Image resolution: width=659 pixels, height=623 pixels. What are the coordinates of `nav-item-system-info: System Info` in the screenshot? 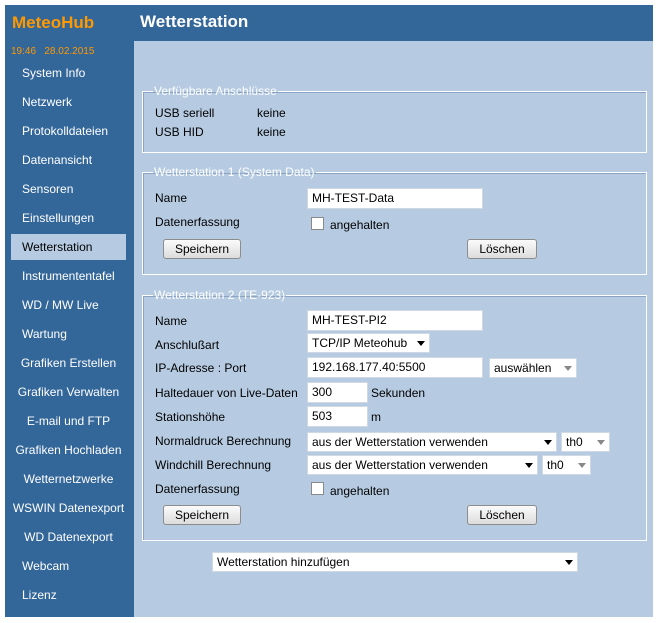 It's located at (68, 73).